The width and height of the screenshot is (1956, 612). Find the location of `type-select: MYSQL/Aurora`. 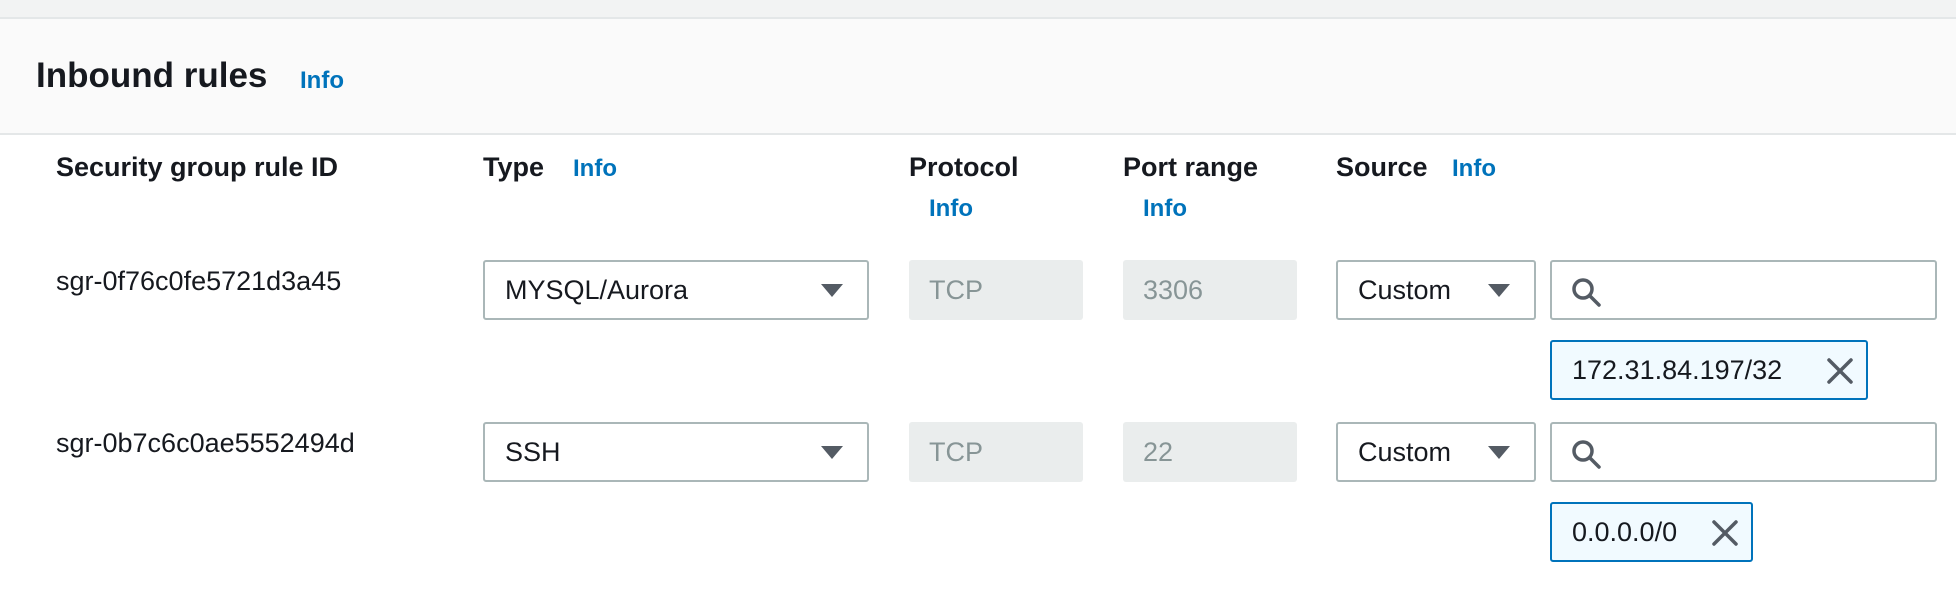

type-select: MYSQL/Aurora is located at coordinates (676, 290).